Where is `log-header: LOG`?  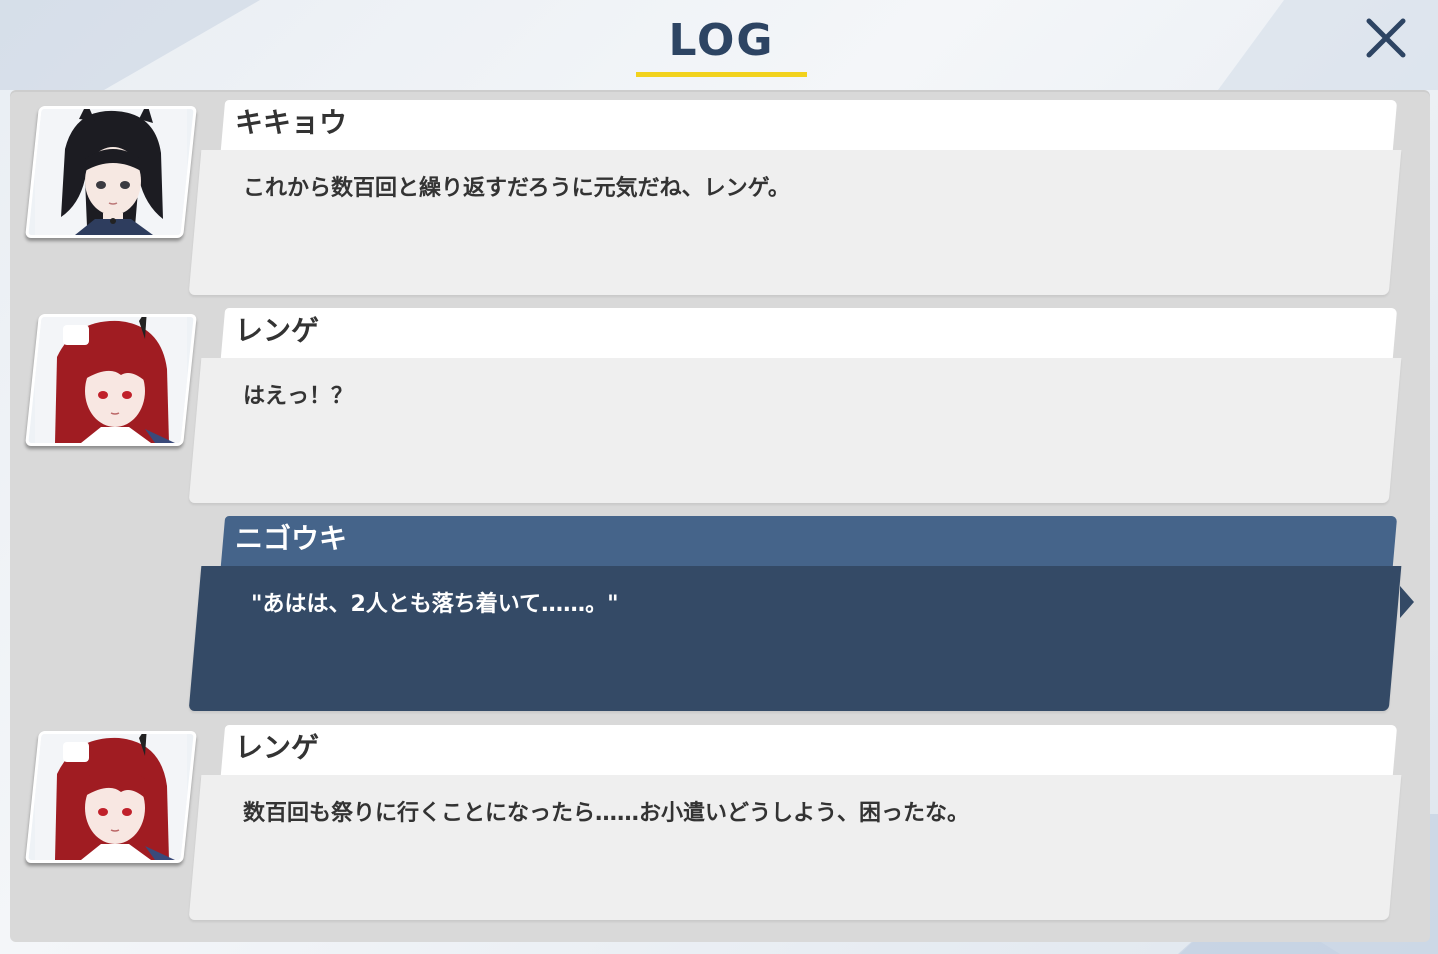
log-header: LOG is located at coordinates (719, 40).